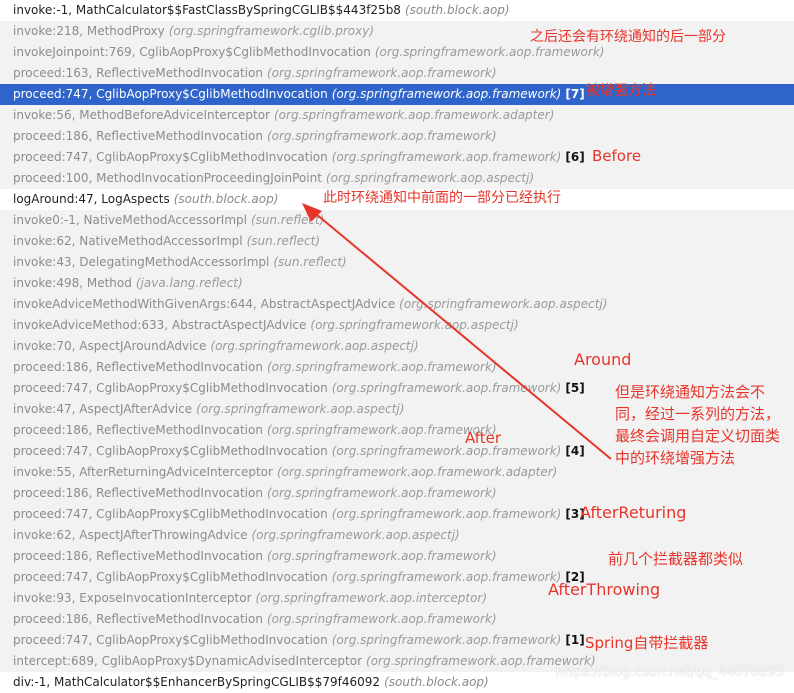 This screenshot has height=693, width=794. I want to click on frame-package: (org.springframework.cglib.proxy), so click(271, 31).